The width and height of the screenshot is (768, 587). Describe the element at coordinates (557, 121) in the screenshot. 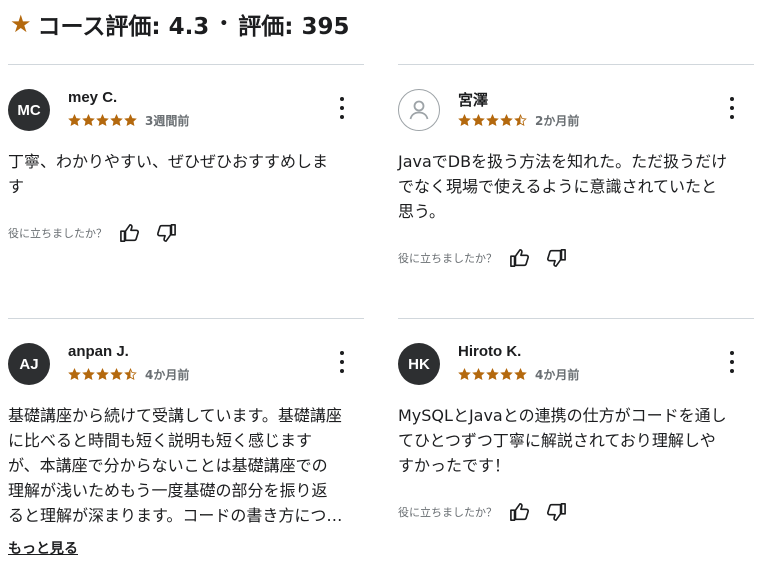

I see `review-time: 2か月前` at that location.